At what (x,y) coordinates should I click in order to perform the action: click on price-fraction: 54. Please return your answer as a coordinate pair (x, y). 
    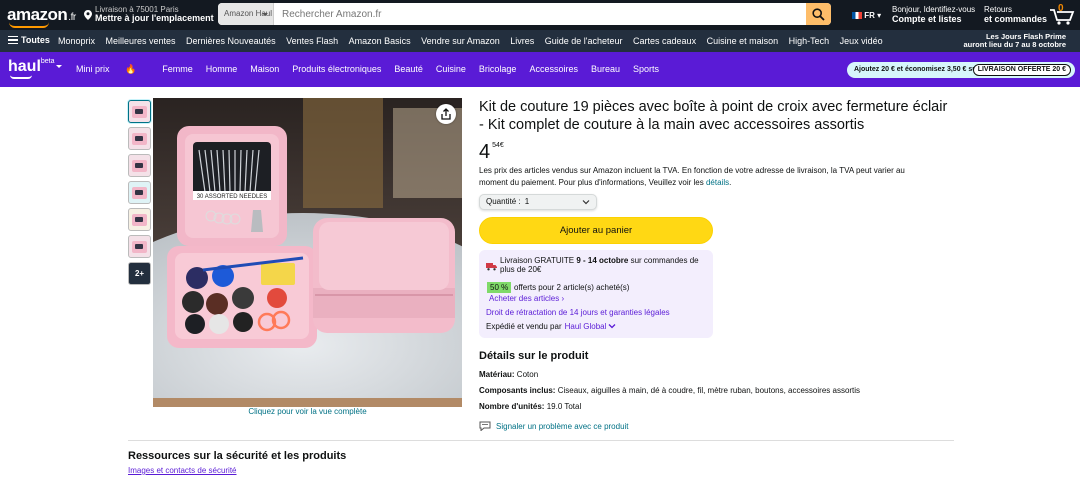
    Looking at the image, I should click on (496, 145).